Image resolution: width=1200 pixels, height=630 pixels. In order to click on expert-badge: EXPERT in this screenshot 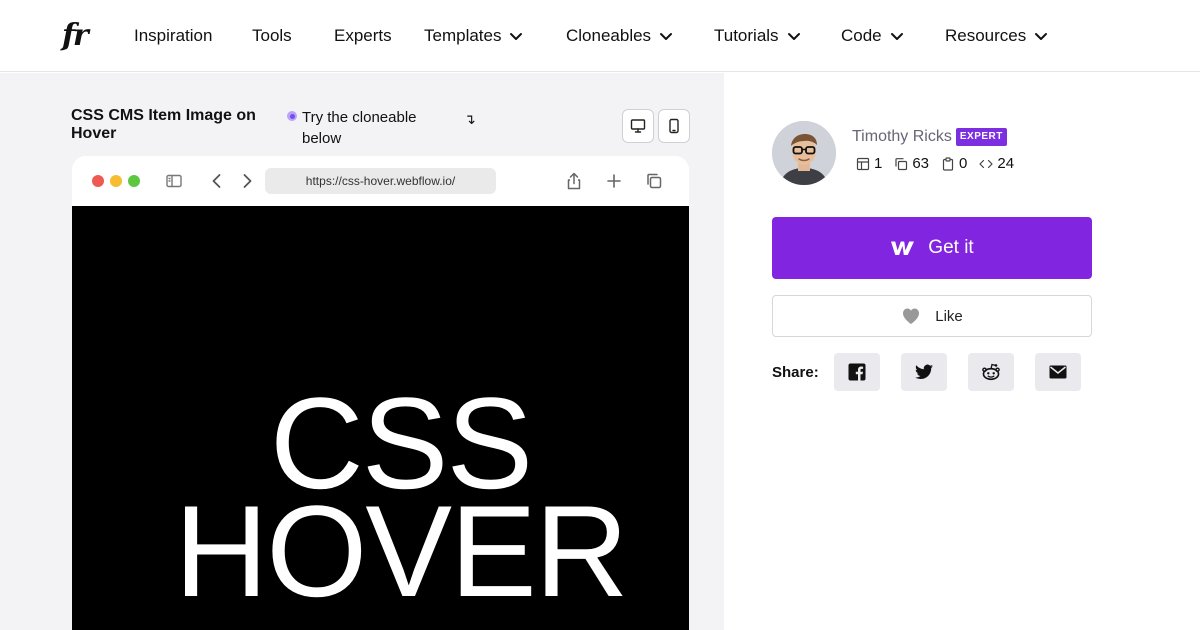, I will do `click(981, 137)`.